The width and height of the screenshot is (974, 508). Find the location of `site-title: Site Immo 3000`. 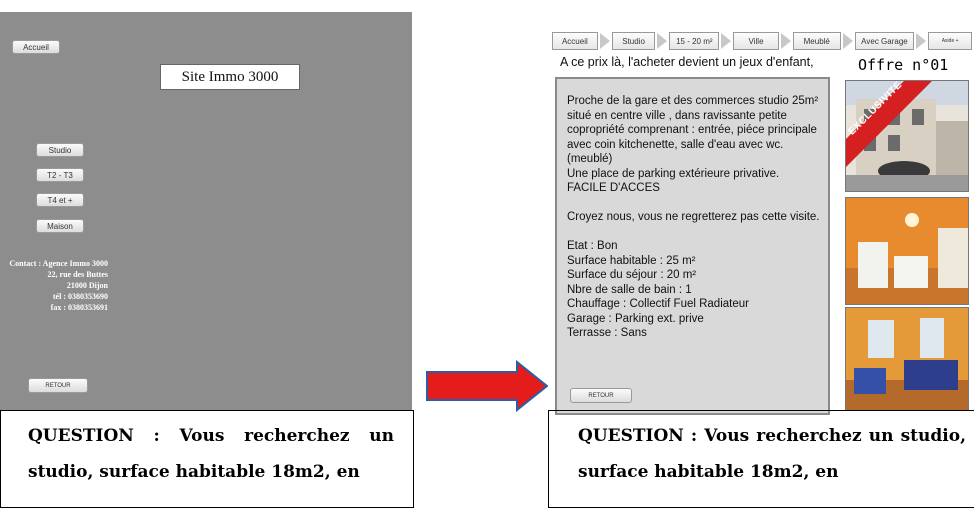

site-title: Site Immo 3000 is located at coordinates (230, 77).